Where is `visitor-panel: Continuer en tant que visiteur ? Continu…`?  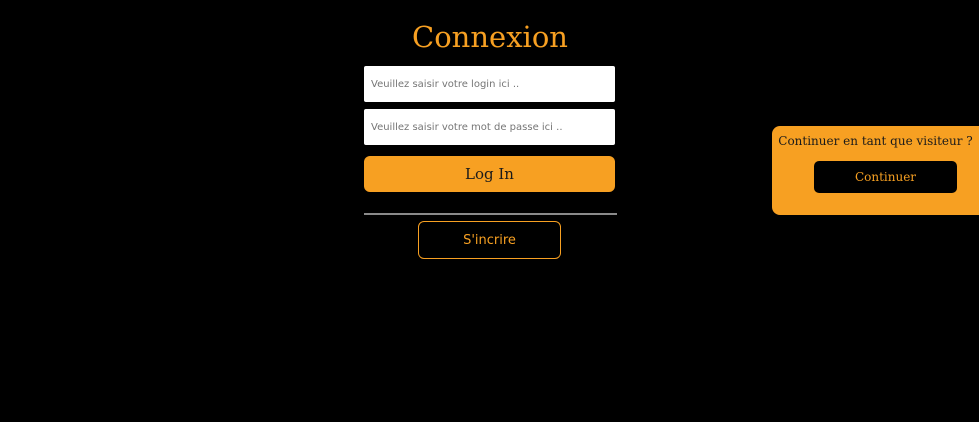 visitor-panel: Continuer en tant que visiteur ? Continu… is located at coordinates (875, 170).